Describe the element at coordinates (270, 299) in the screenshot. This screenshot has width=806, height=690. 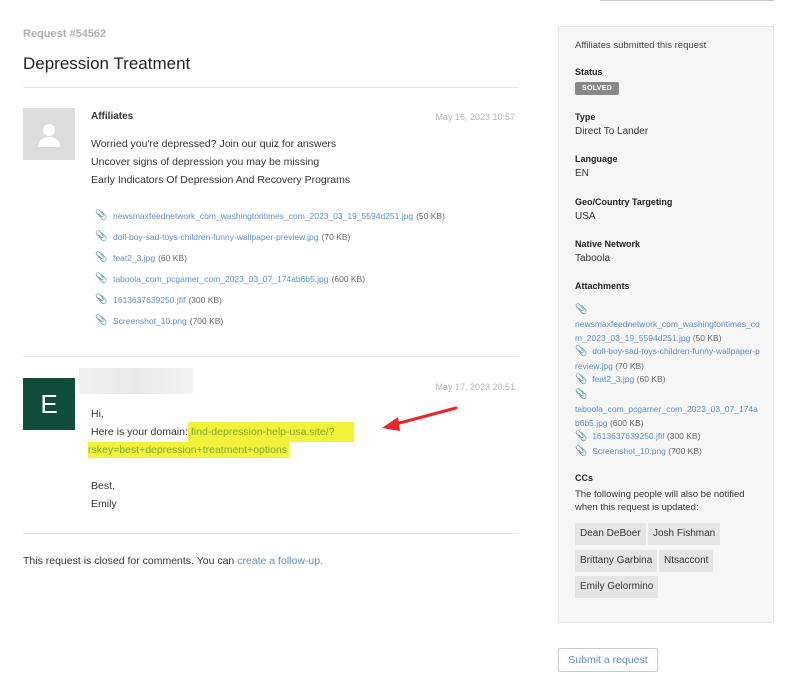
I see `attachment-item: 📎 1613637639250.jfif (300 KB)` at that location.